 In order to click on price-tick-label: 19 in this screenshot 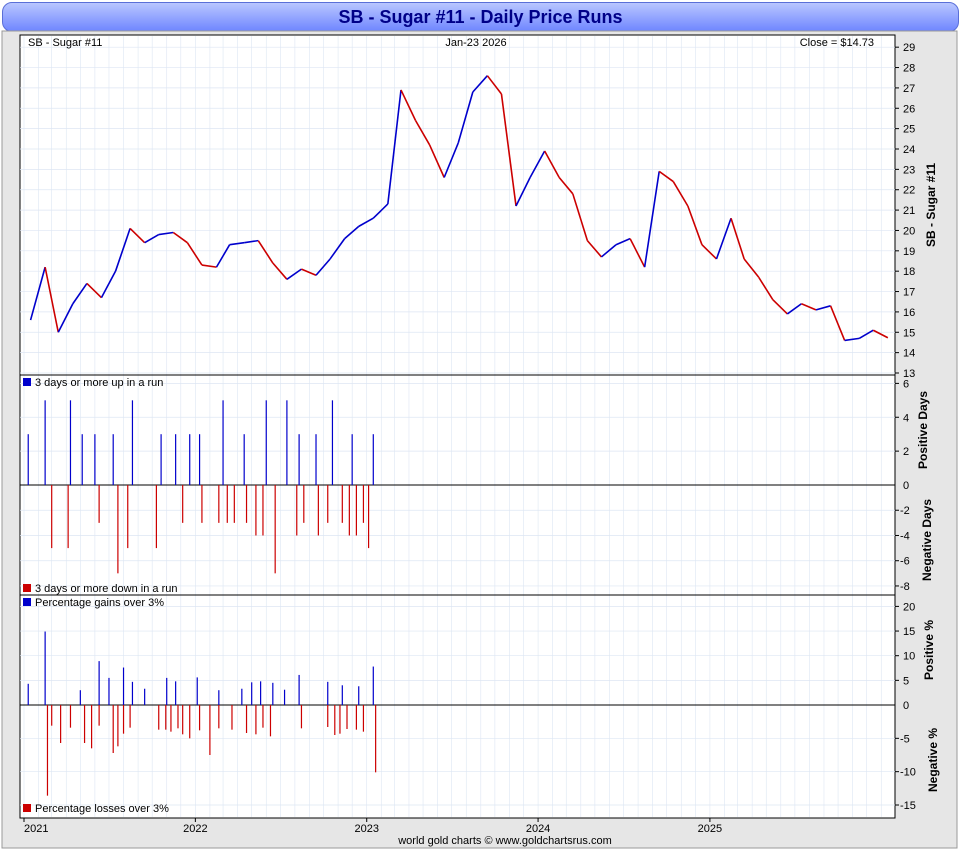, I will do `click(909, 252)`.